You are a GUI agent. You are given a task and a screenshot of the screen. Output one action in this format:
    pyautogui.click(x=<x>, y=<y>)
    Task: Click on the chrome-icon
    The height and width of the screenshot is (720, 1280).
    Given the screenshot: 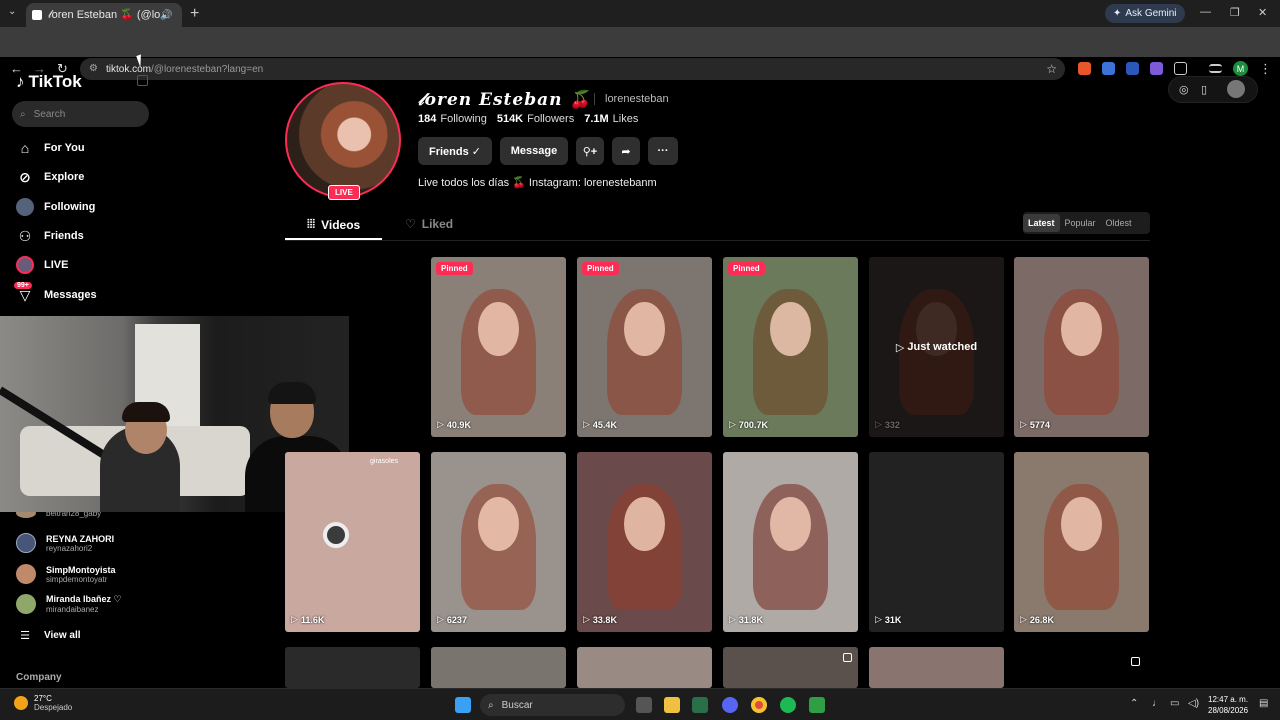 What is the action you would take?
    pyautogui.click(x=759, y=705)
    